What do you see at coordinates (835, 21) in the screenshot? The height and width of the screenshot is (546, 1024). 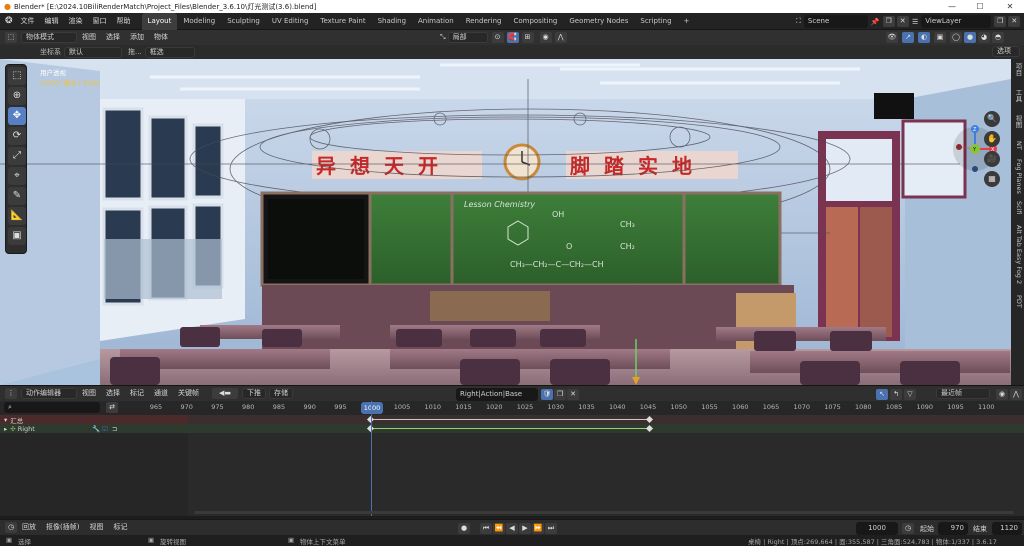 I see `scene-field: Scene` at bounding box center [835, 21].